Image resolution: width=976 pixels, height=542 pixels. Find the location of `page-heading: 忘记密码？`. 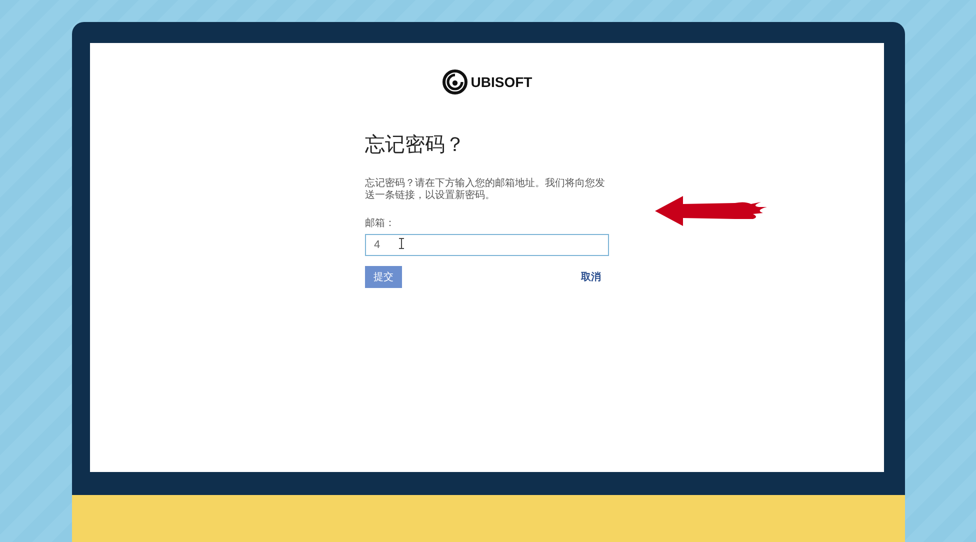

page-heading: 忘记密码？ is located at coordinates (415, 145).